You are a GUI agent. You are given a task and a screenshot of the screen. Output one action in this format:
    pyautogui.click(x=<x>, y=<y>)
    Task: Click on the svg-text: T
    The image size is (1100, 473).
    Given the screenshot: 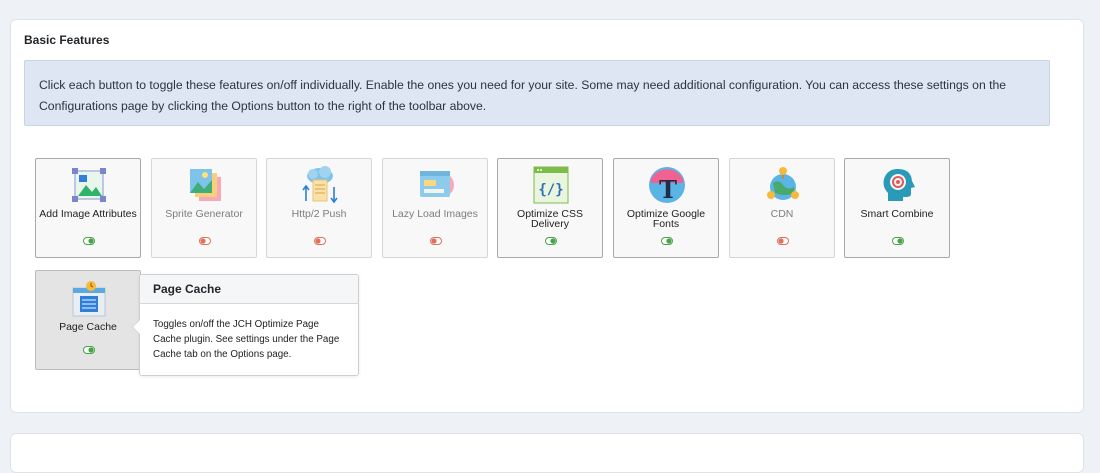 What is the action you would take?
    pyautogui.click(x=668, y=189)
    